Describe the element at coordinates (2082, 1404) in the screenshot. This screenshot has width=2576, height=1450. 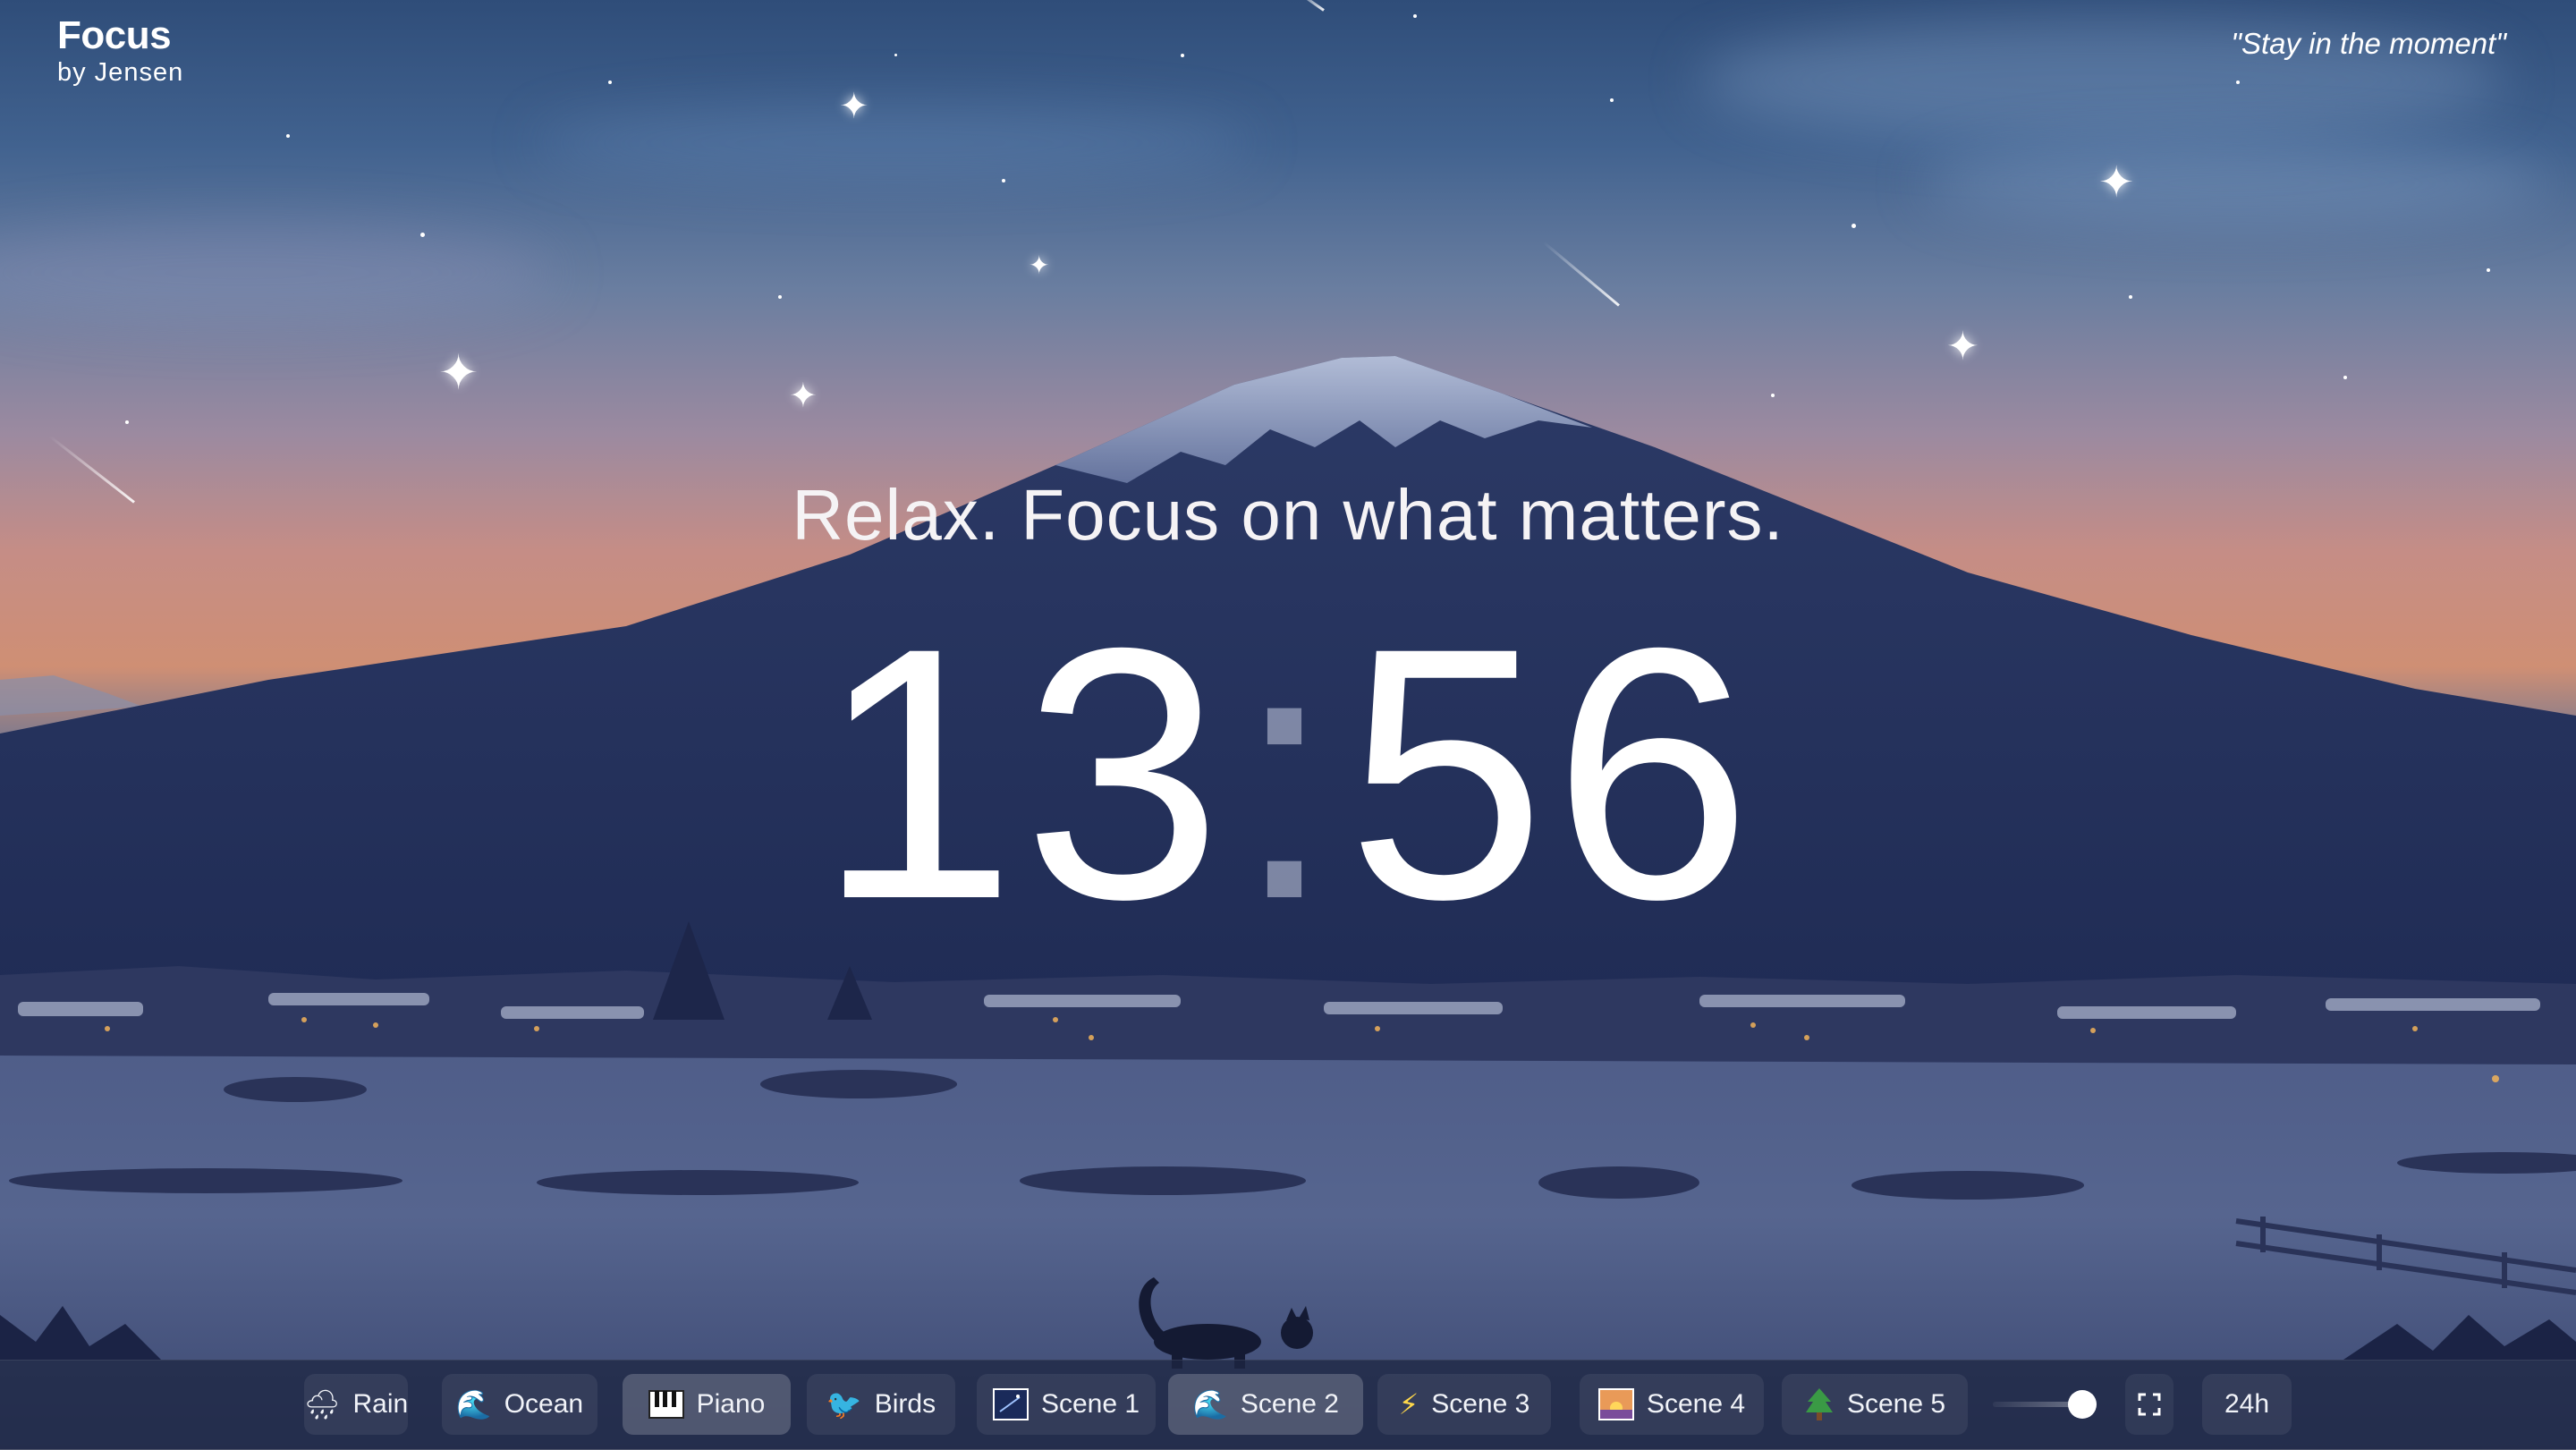
I see `volume-slider-thumb` at that location.